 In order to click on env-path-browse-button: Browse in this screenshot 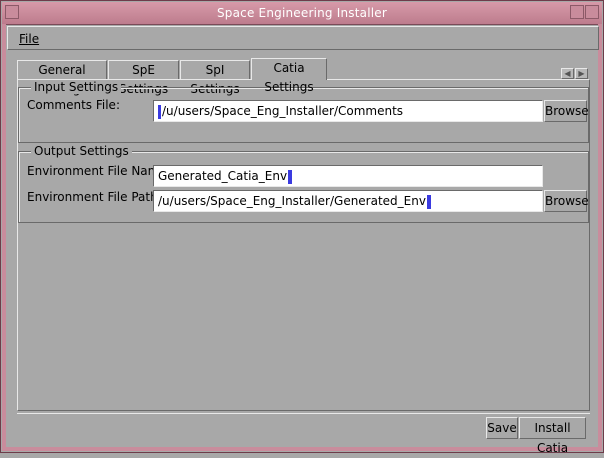, I will do `click(566, 201)`.